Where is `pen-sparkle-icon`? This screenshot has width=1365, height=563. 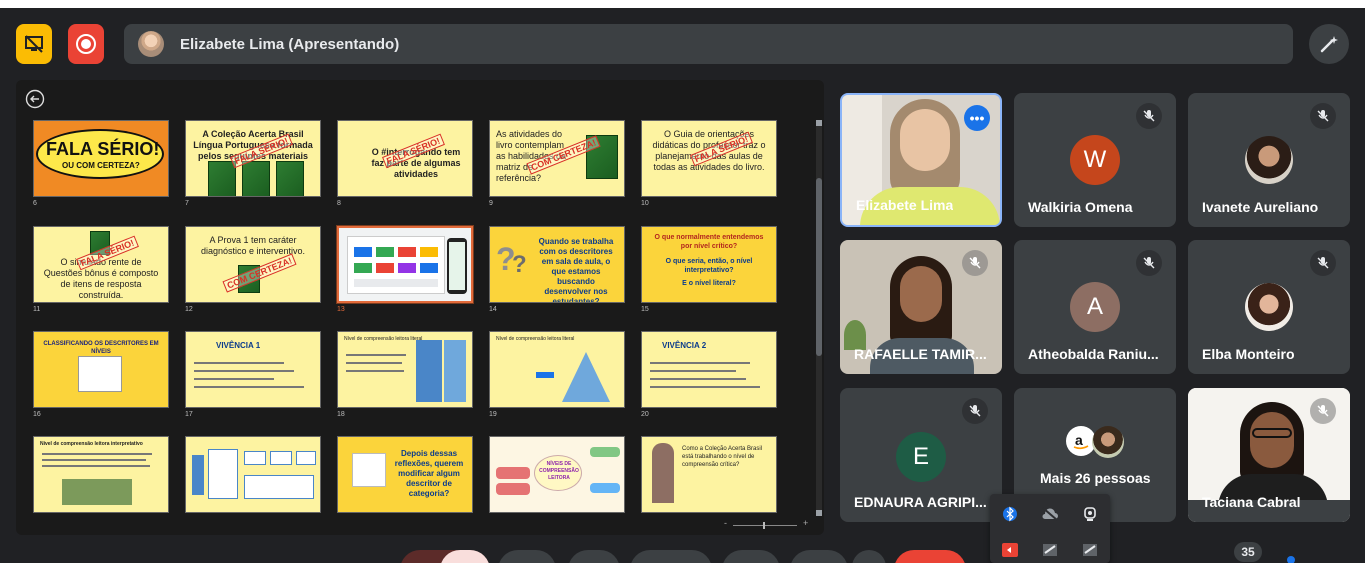 pen-sparkle-icon is located at coordinates (1329, 44).